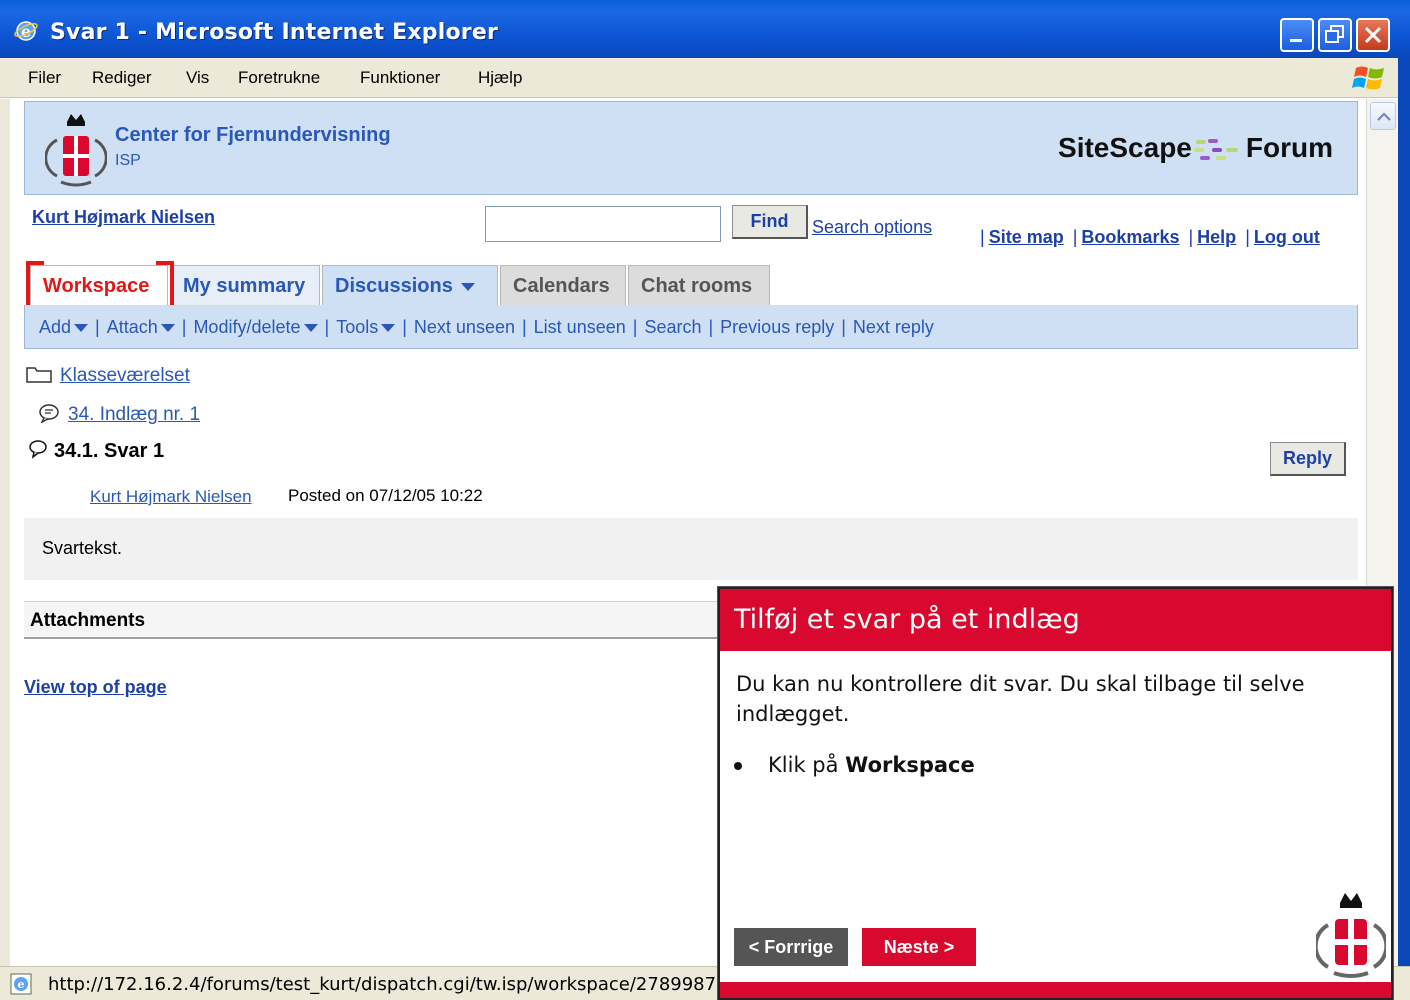 The width and height of the screenshot is (1410, 1000). Describe the element at coordinates (691, 549) in the screenshot. I see `entry-body: Svartekst.` at that location.